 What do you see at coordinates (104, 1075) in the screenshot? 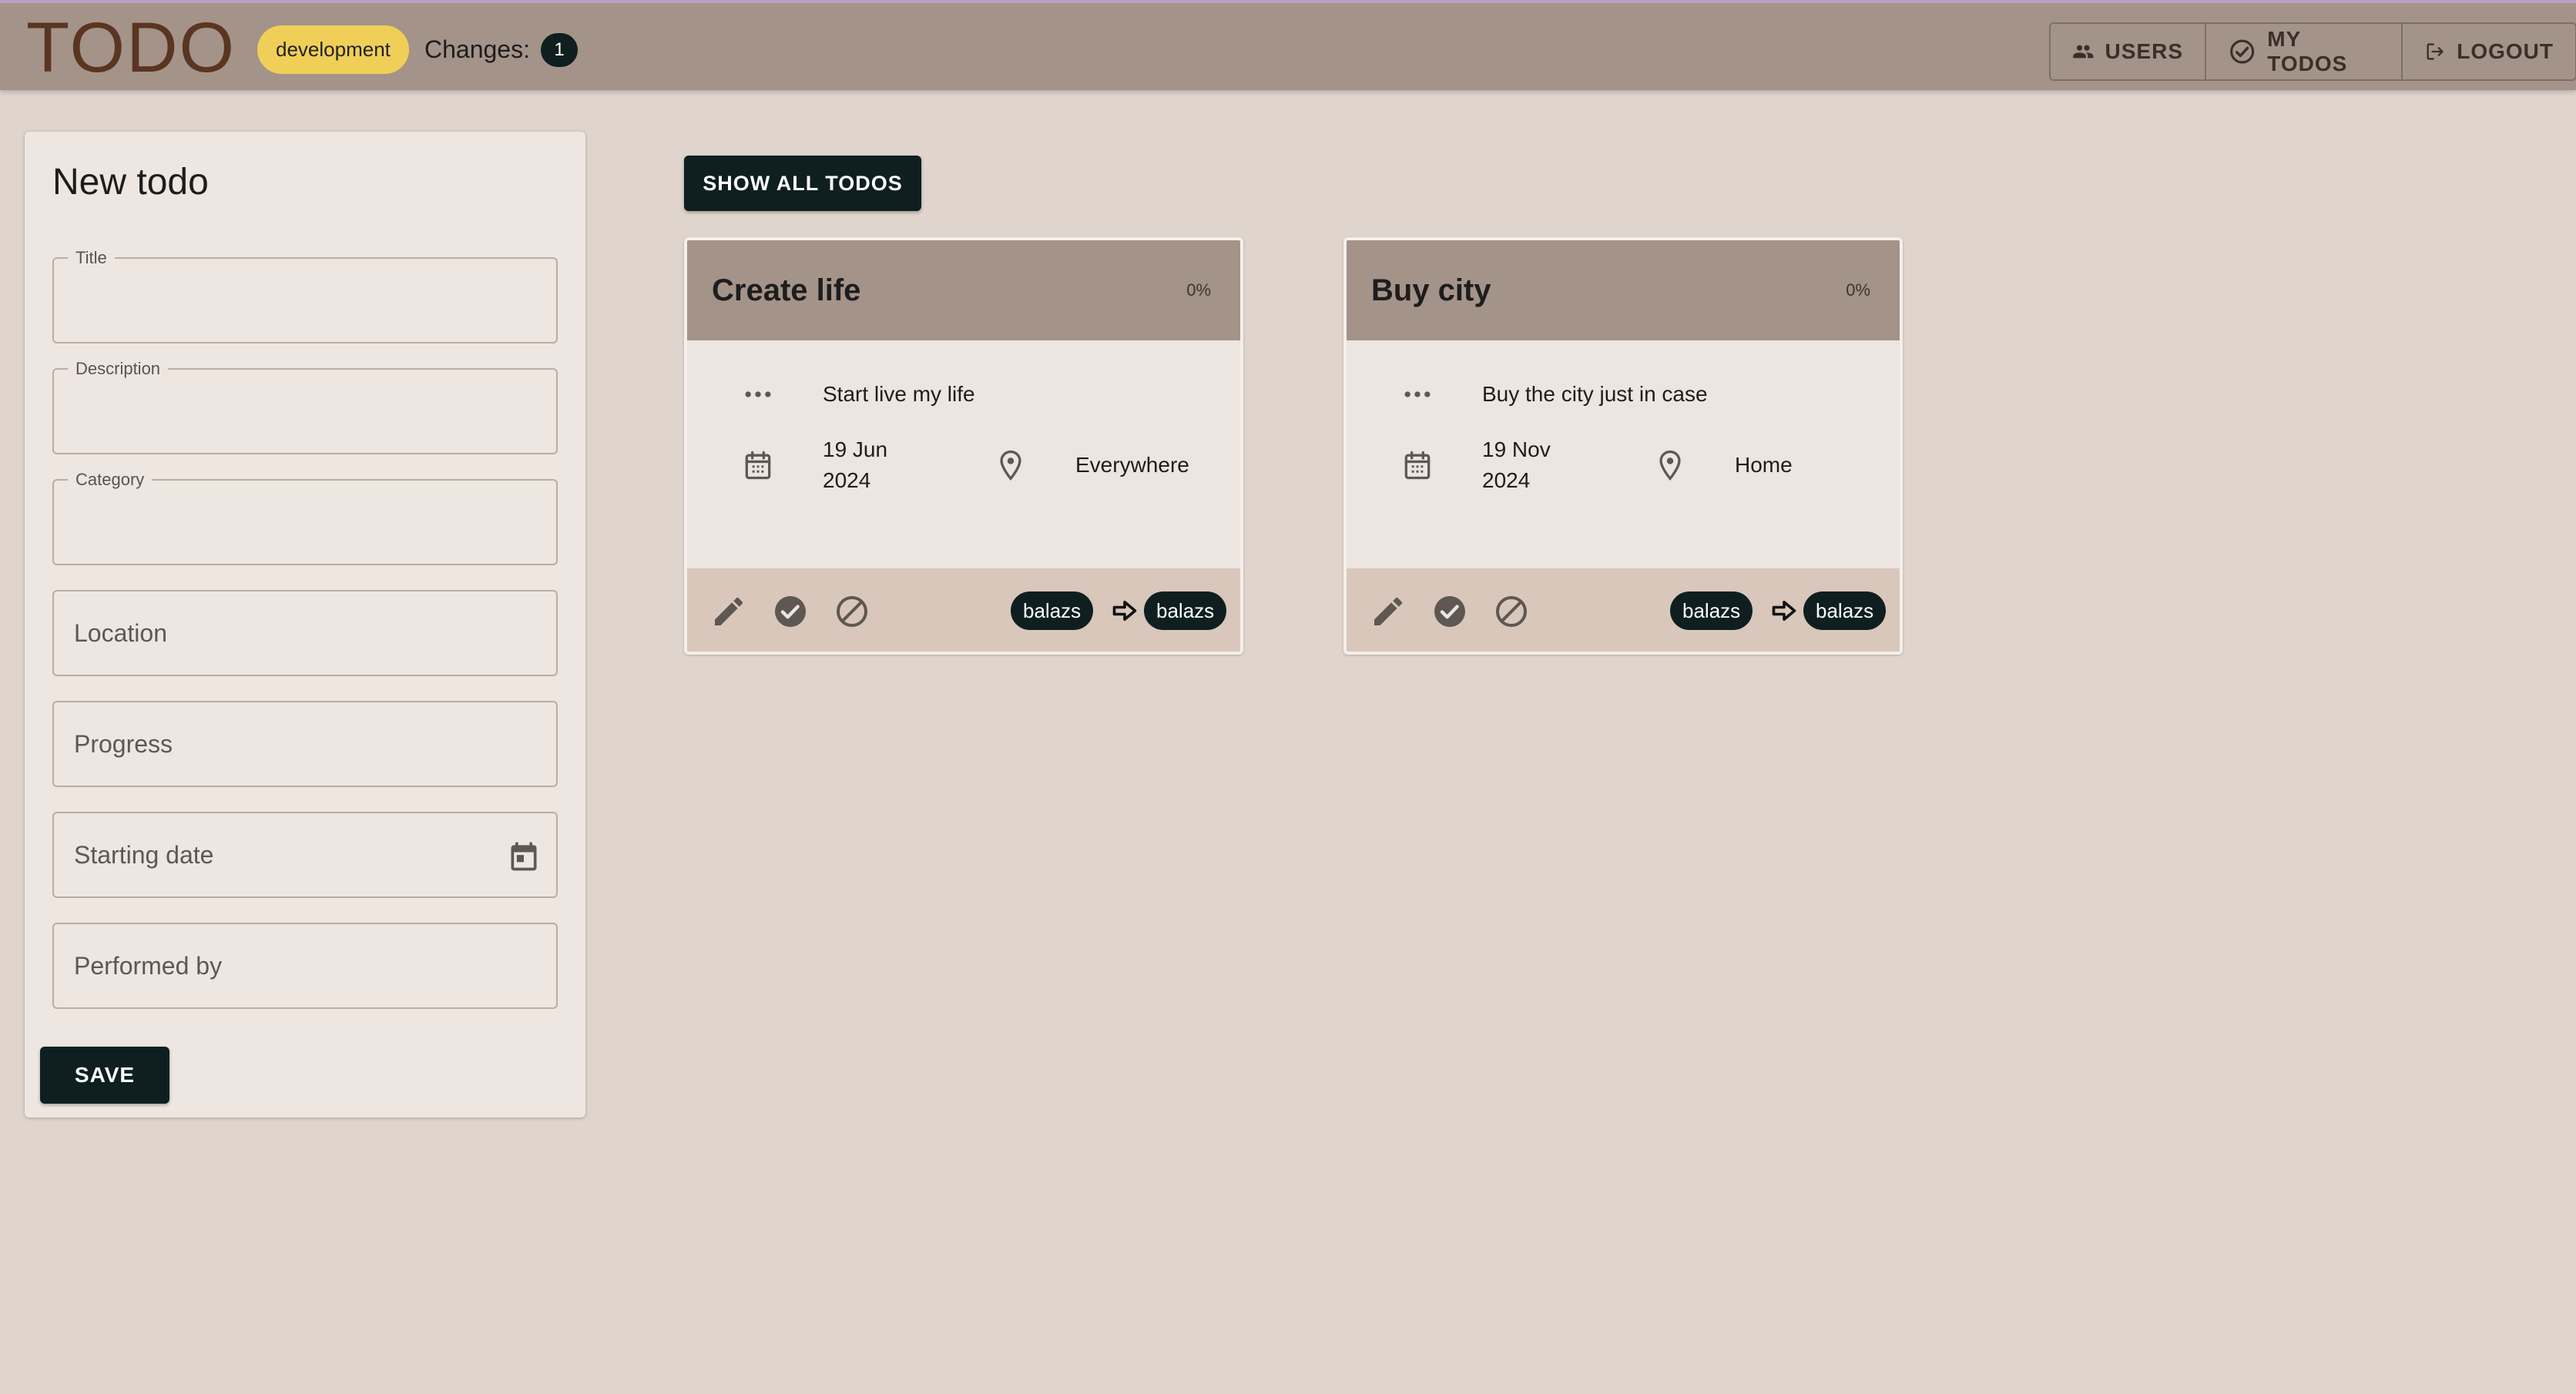
I see `save-button: SAVE` at bounding box center [104, 1075].